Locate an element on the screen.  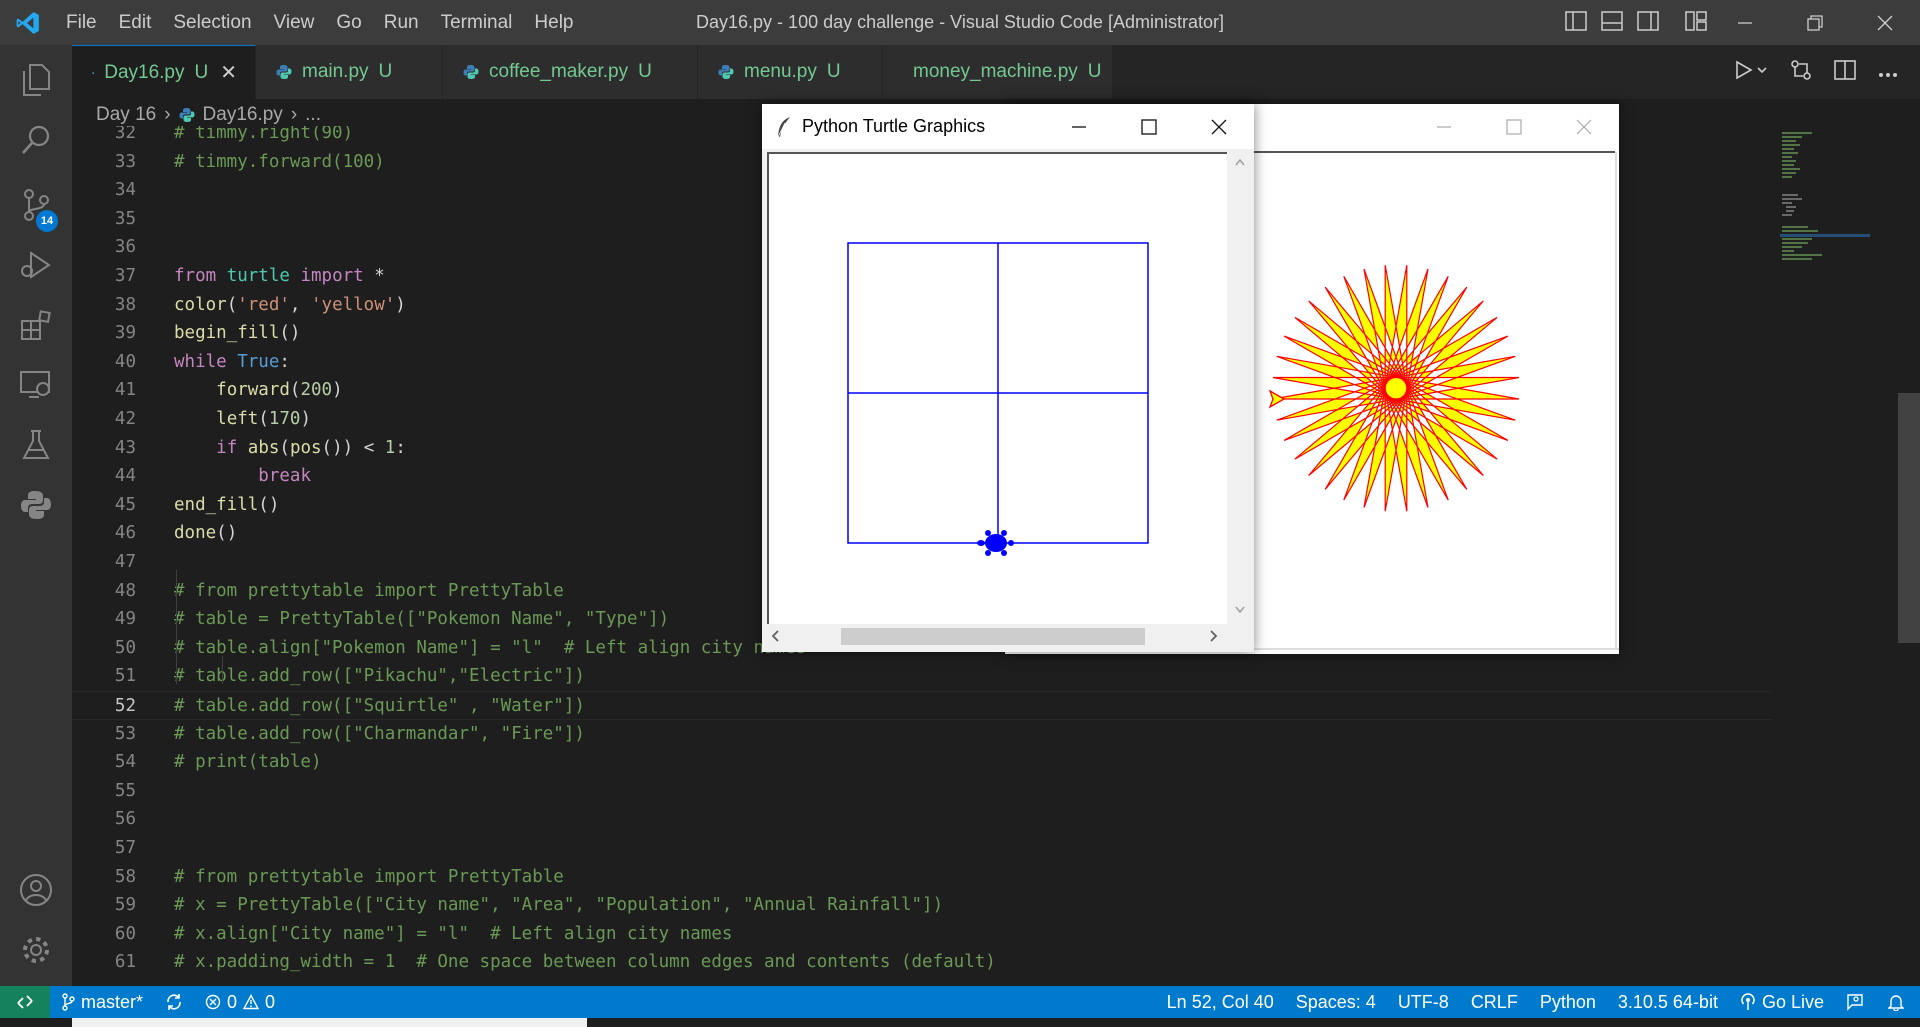
python-interpreter: 3.10.5 64-bit is located at coordinates (1668, 1002).